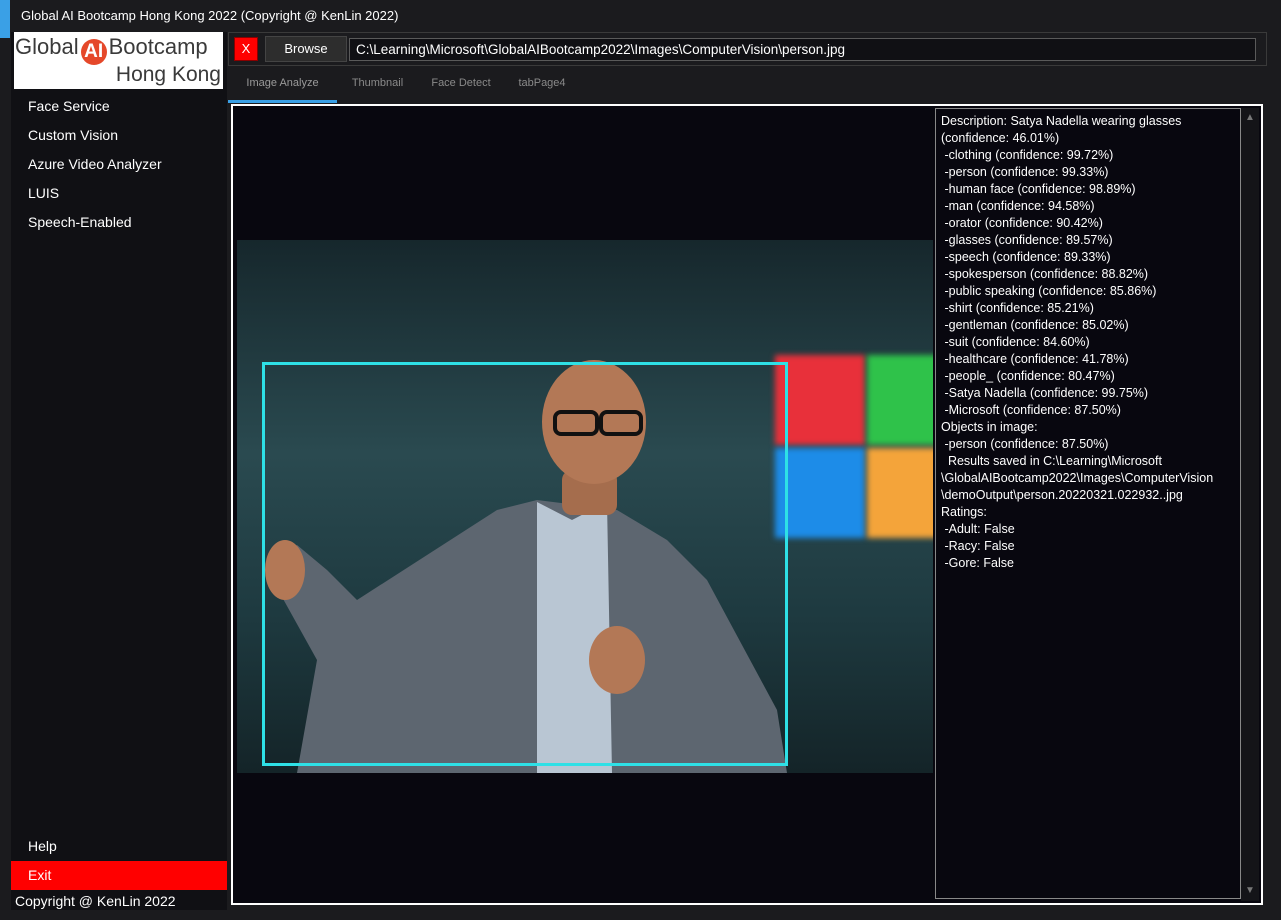 The width and height of the screenshot is (1281, 920). I want to click on sidebar-item-face-service: Face Service, so click(119, 106).